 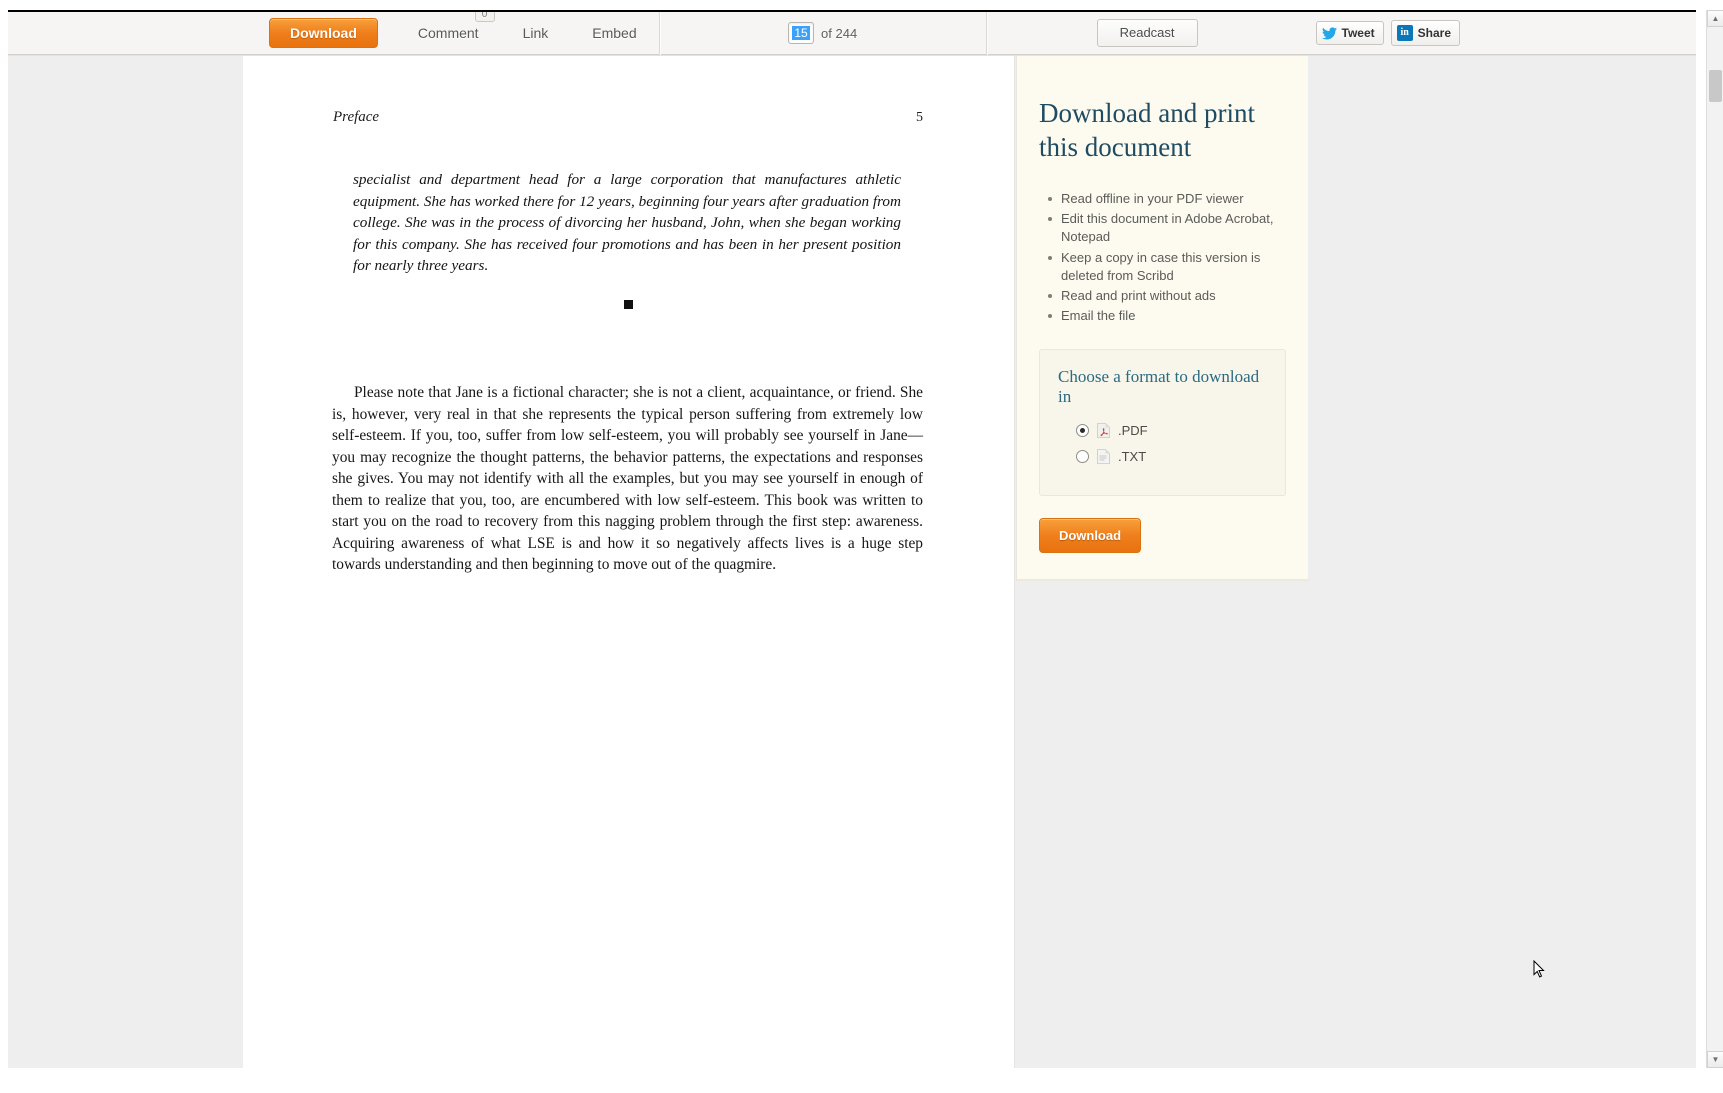 What do you see at coordinates (4, 546) in the screenshot?
I see `window-chrome-left` at bounding box center [4, 546].